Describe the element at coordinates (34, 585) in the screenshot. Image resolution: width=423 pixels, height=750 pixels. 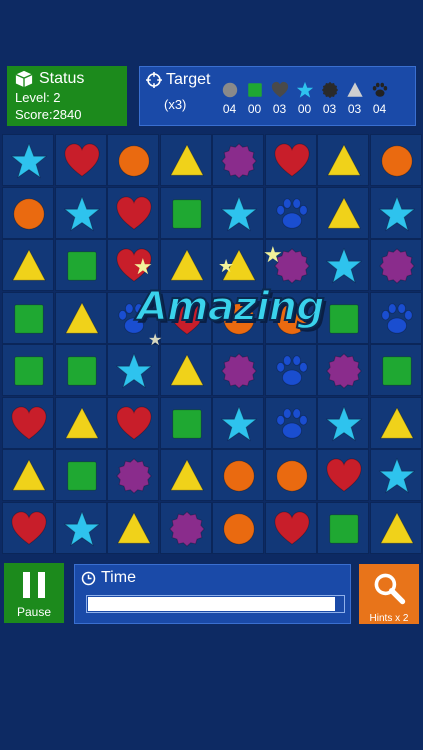
I see `pause-icon` at that location.